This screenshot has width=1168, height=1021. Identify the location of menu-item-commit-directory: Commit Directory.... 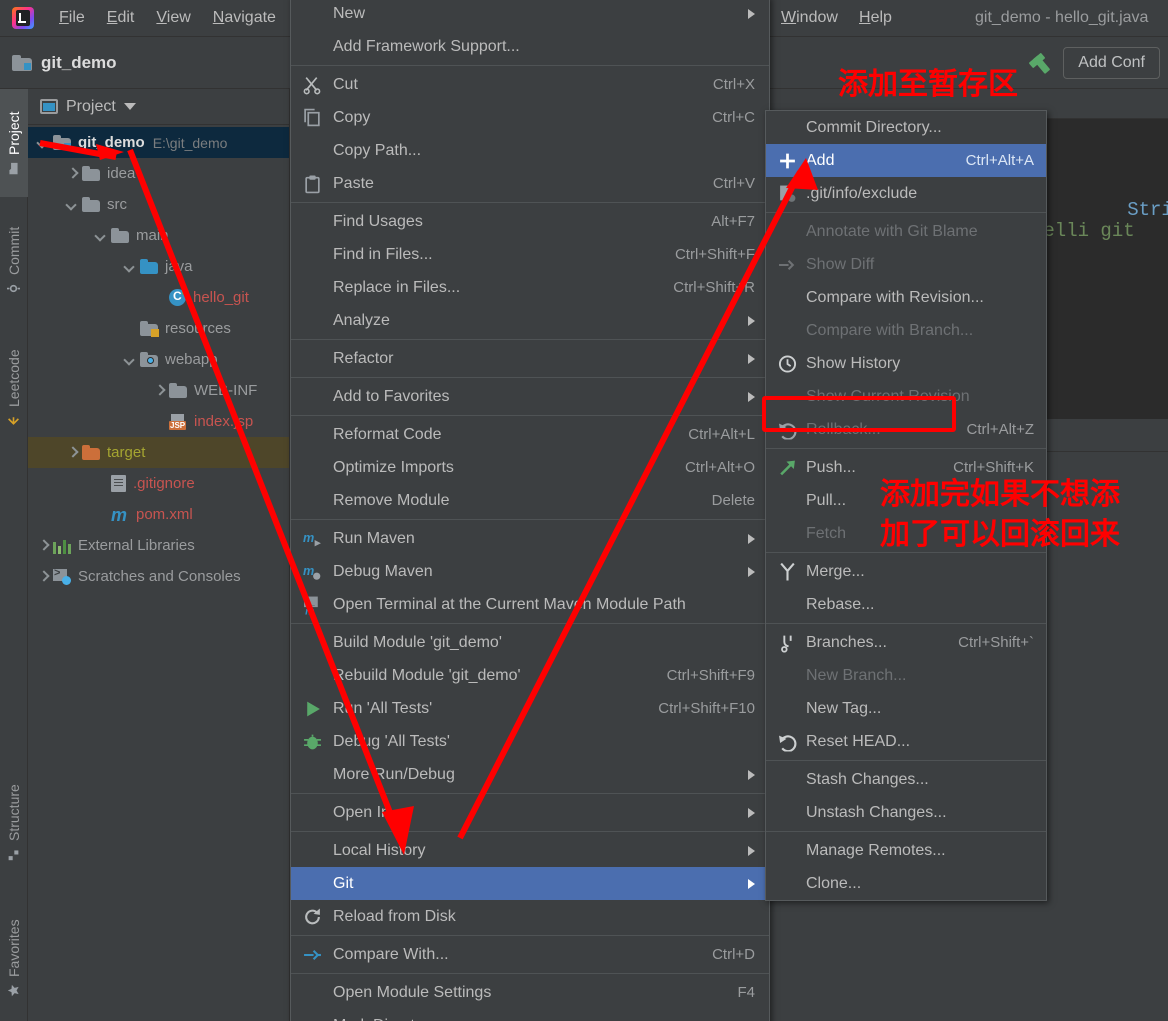
(906, 127).